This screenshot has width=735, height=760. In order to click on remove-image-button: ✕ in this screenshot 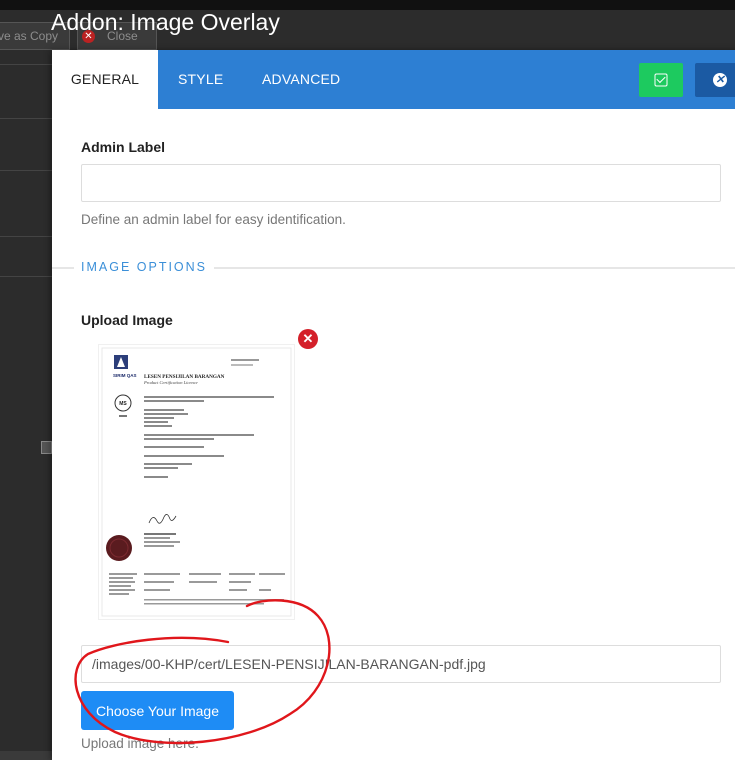, I will do `click(308, 339)`.